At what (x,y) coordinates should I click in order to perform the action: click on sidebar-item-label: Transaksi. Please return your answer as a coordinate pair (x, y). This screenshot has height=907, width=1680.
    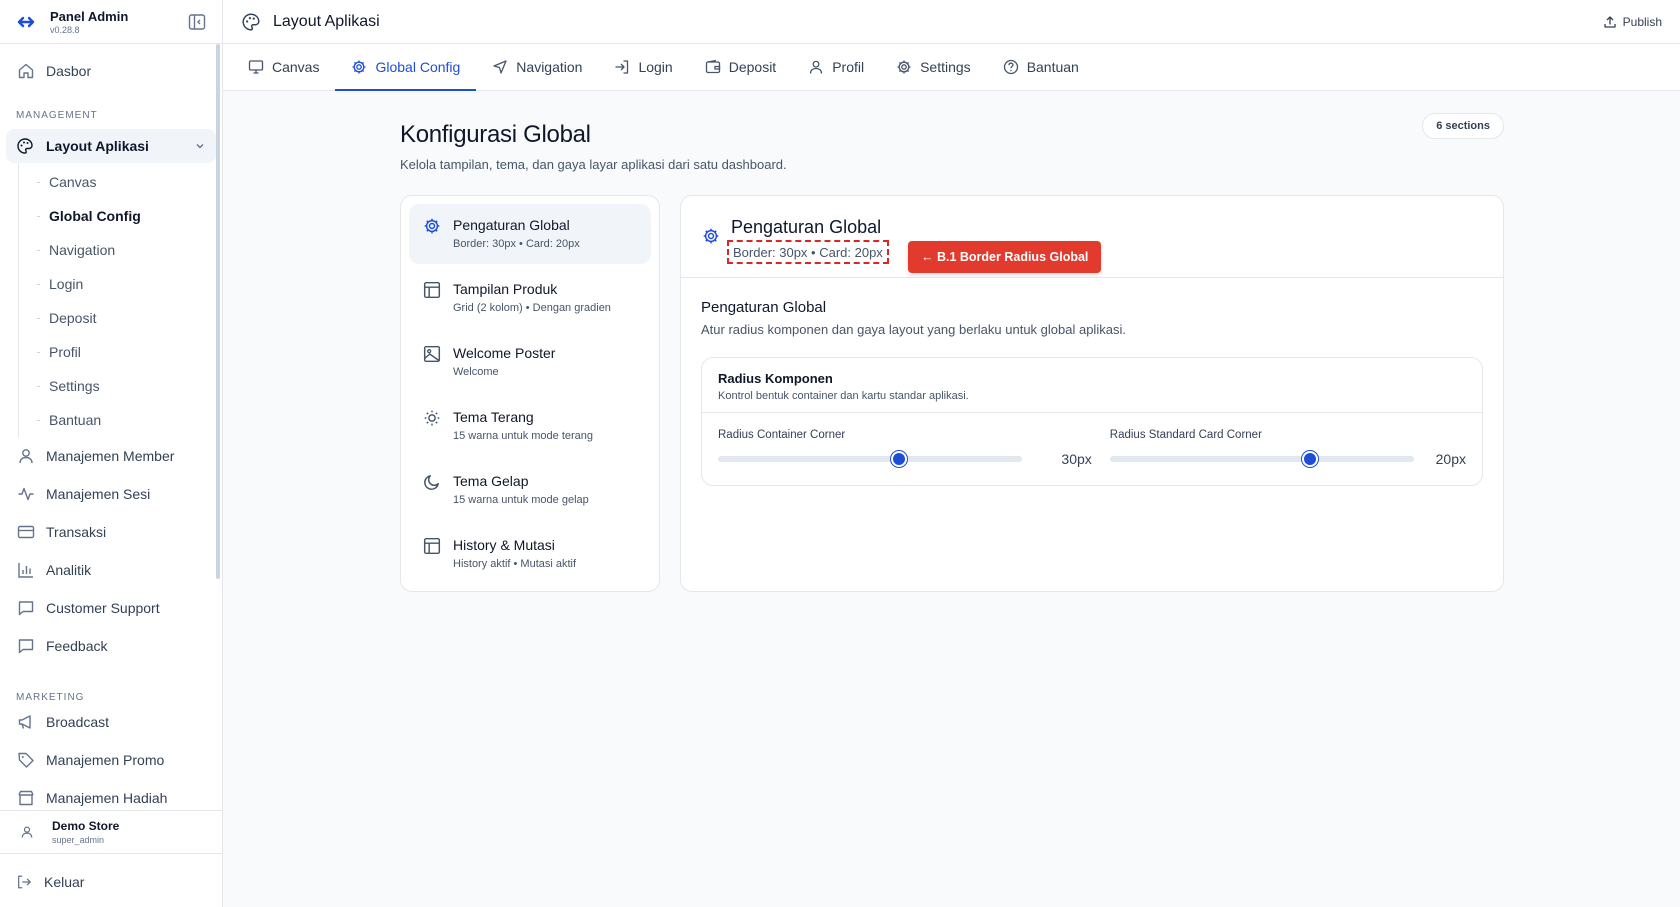
    Looking at the image, I should click on (76, 532).